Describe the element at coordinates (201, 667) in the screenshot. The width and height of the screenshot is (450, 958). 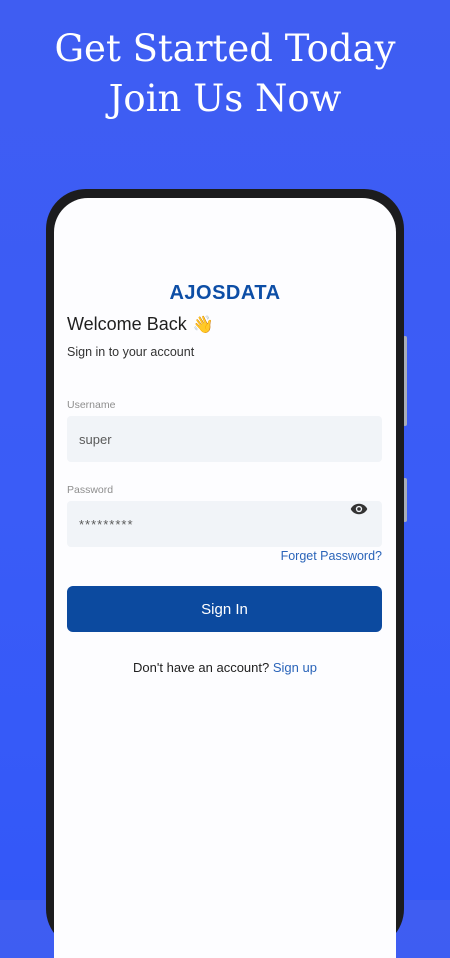
I see `signup-prompt: Don't have an account?` at that location.